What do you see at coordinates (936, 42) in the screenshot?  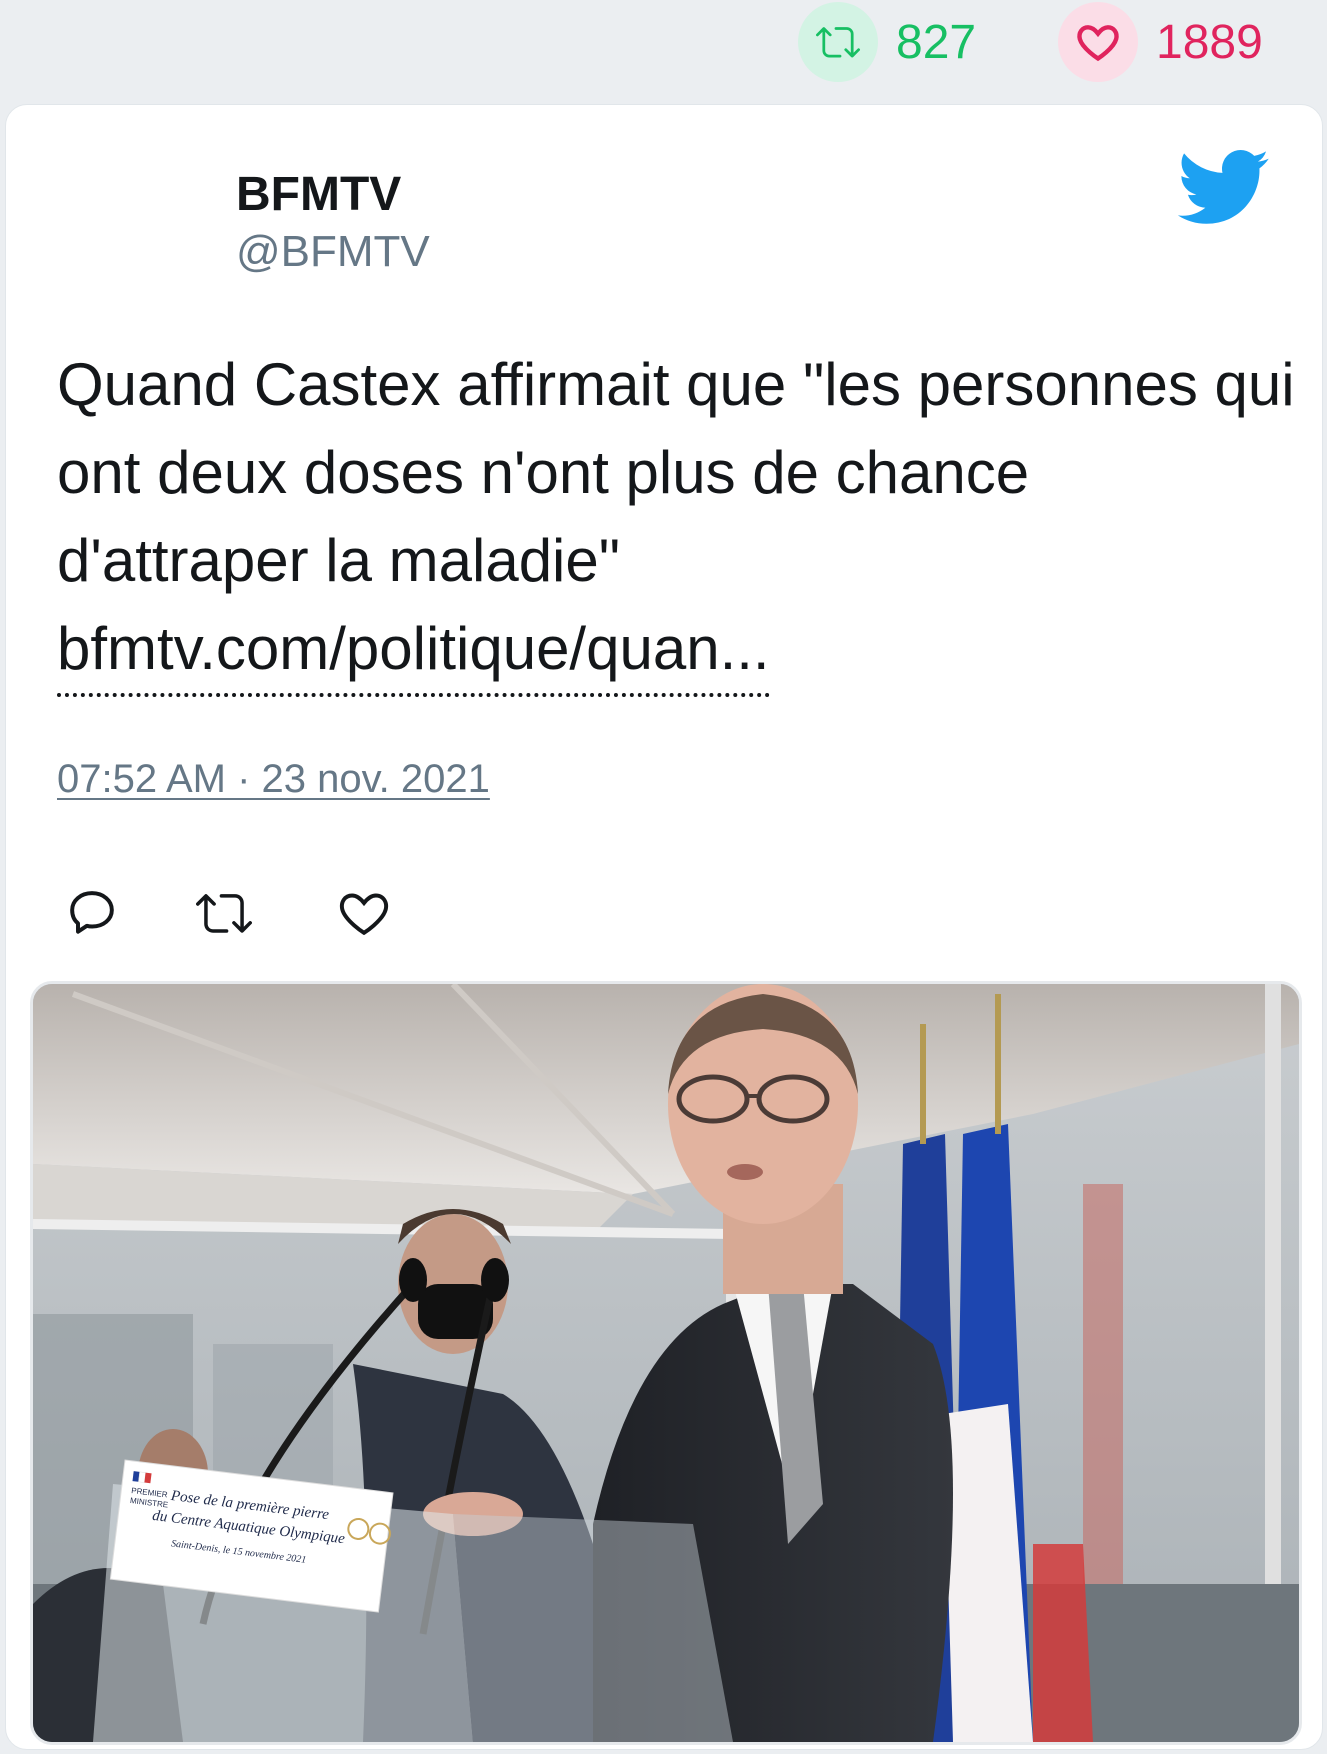 I see `retweet-count: 827` at bounding box center [936, 42].